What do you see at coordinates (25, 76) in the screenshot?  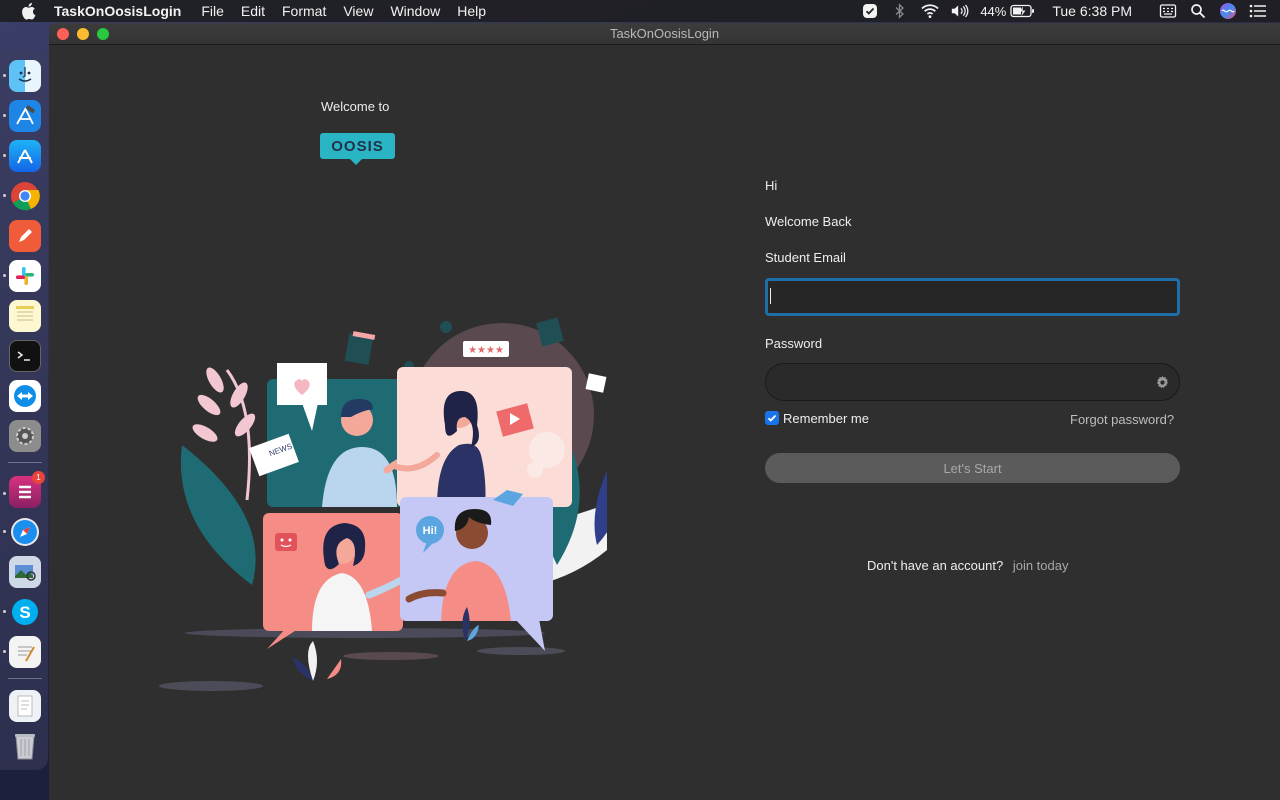 I see `finder-icon` at bounding box center [25, 76].